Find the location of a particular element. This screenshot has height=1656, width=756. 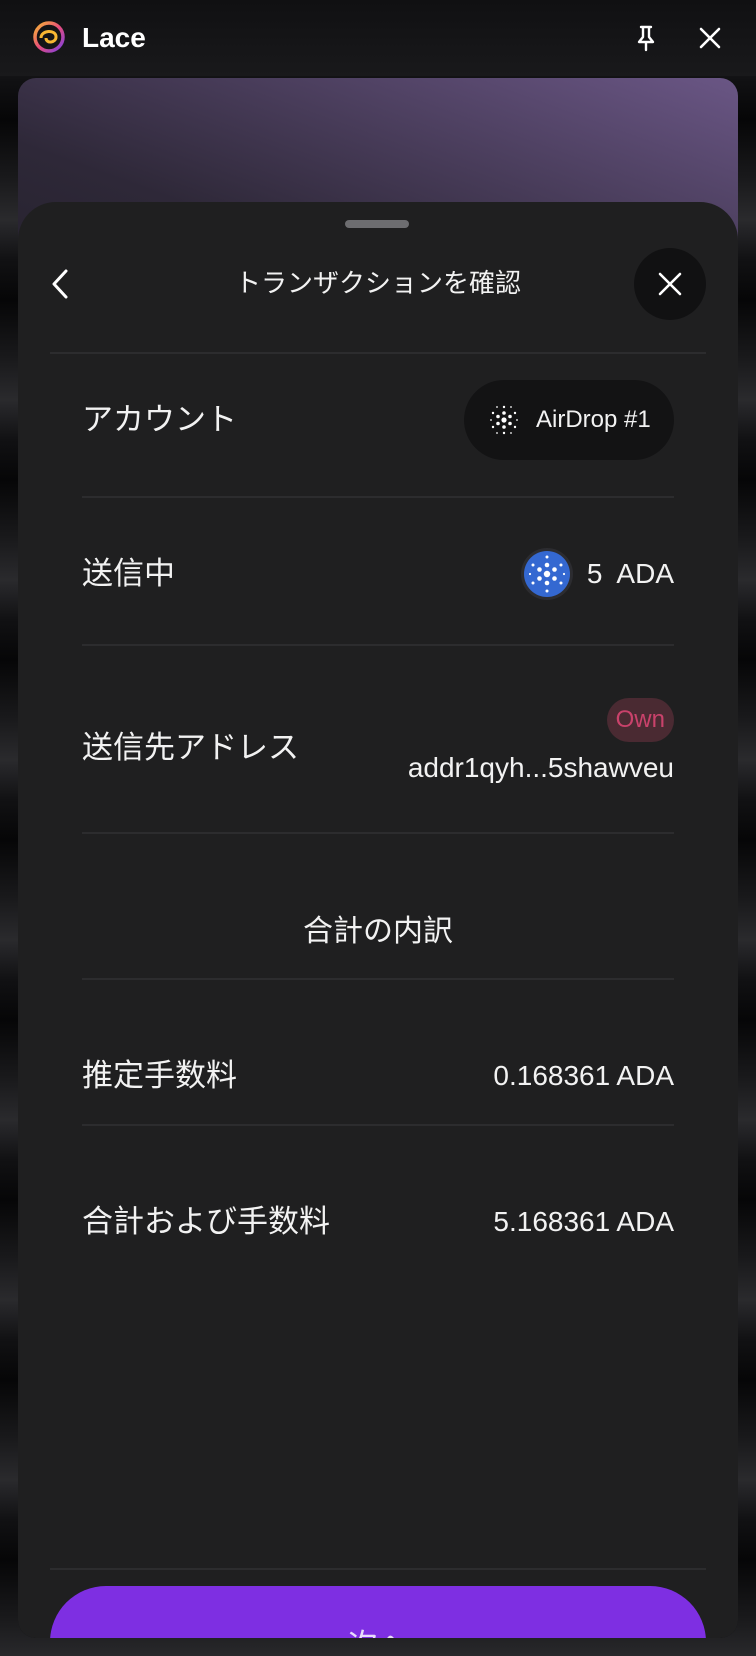

pin-button is located at coordinates (646, 38).